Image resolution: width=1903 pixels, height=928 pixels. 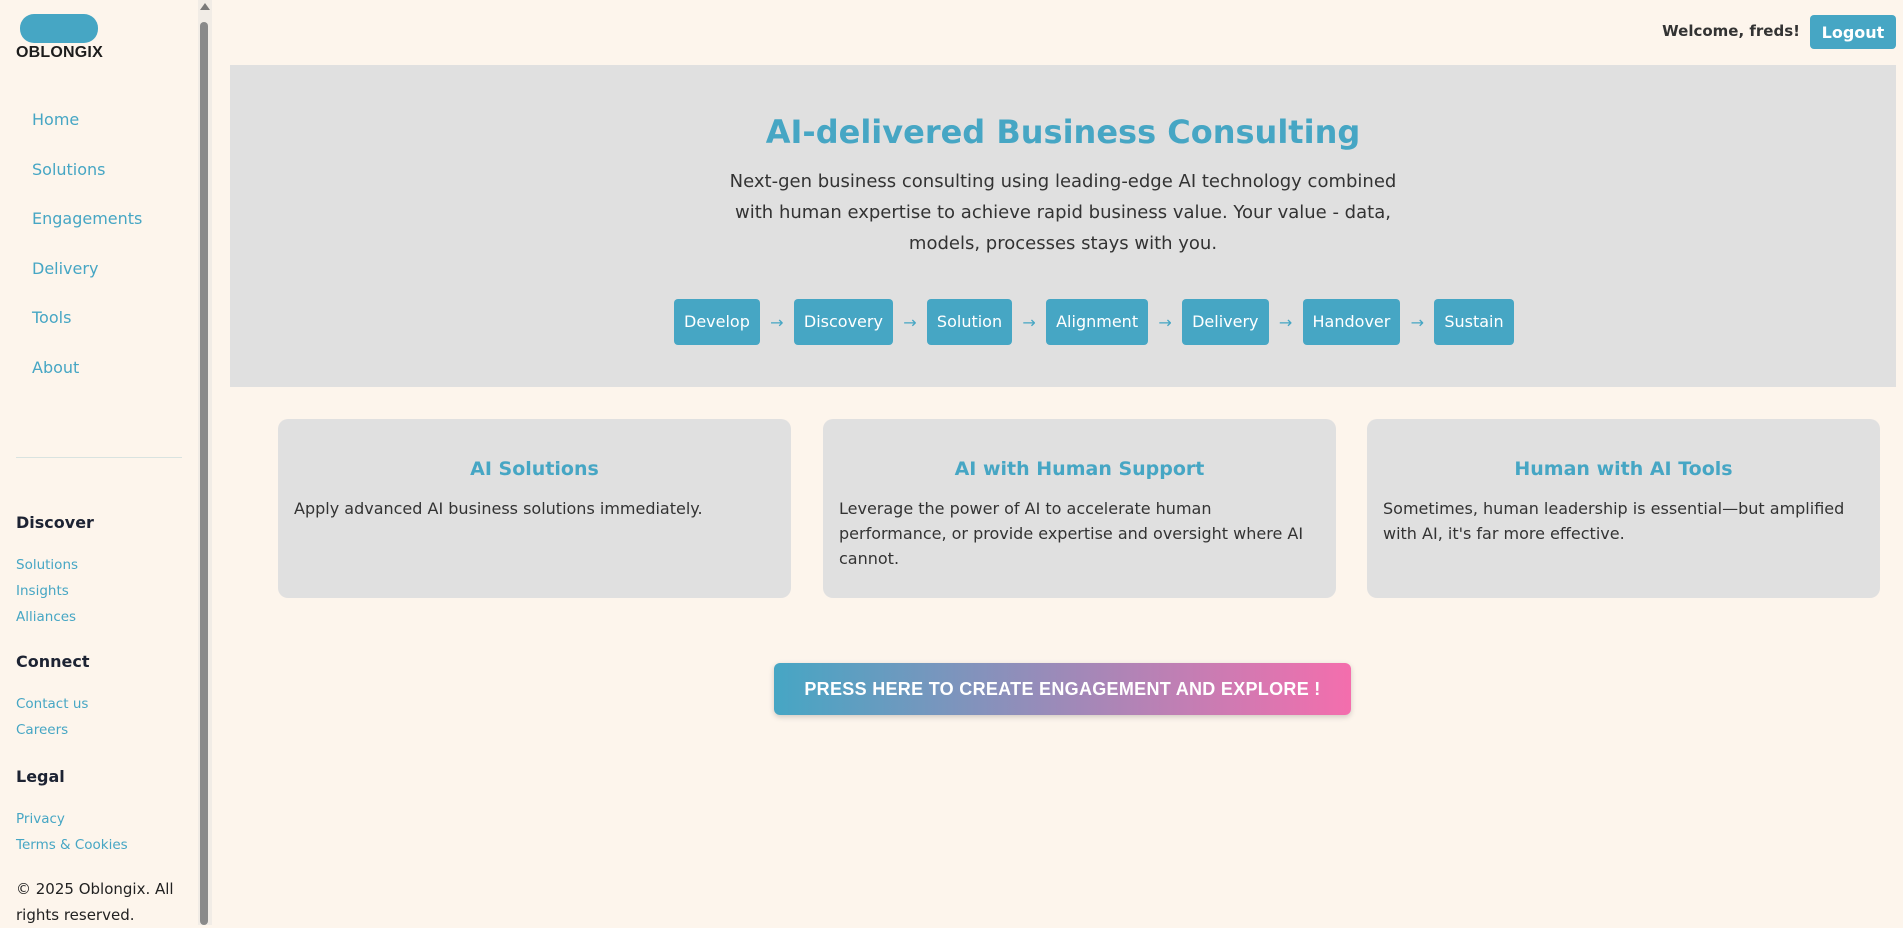 I want to click on card-title: Human with AI Tools, so click(x=1623, y=469).